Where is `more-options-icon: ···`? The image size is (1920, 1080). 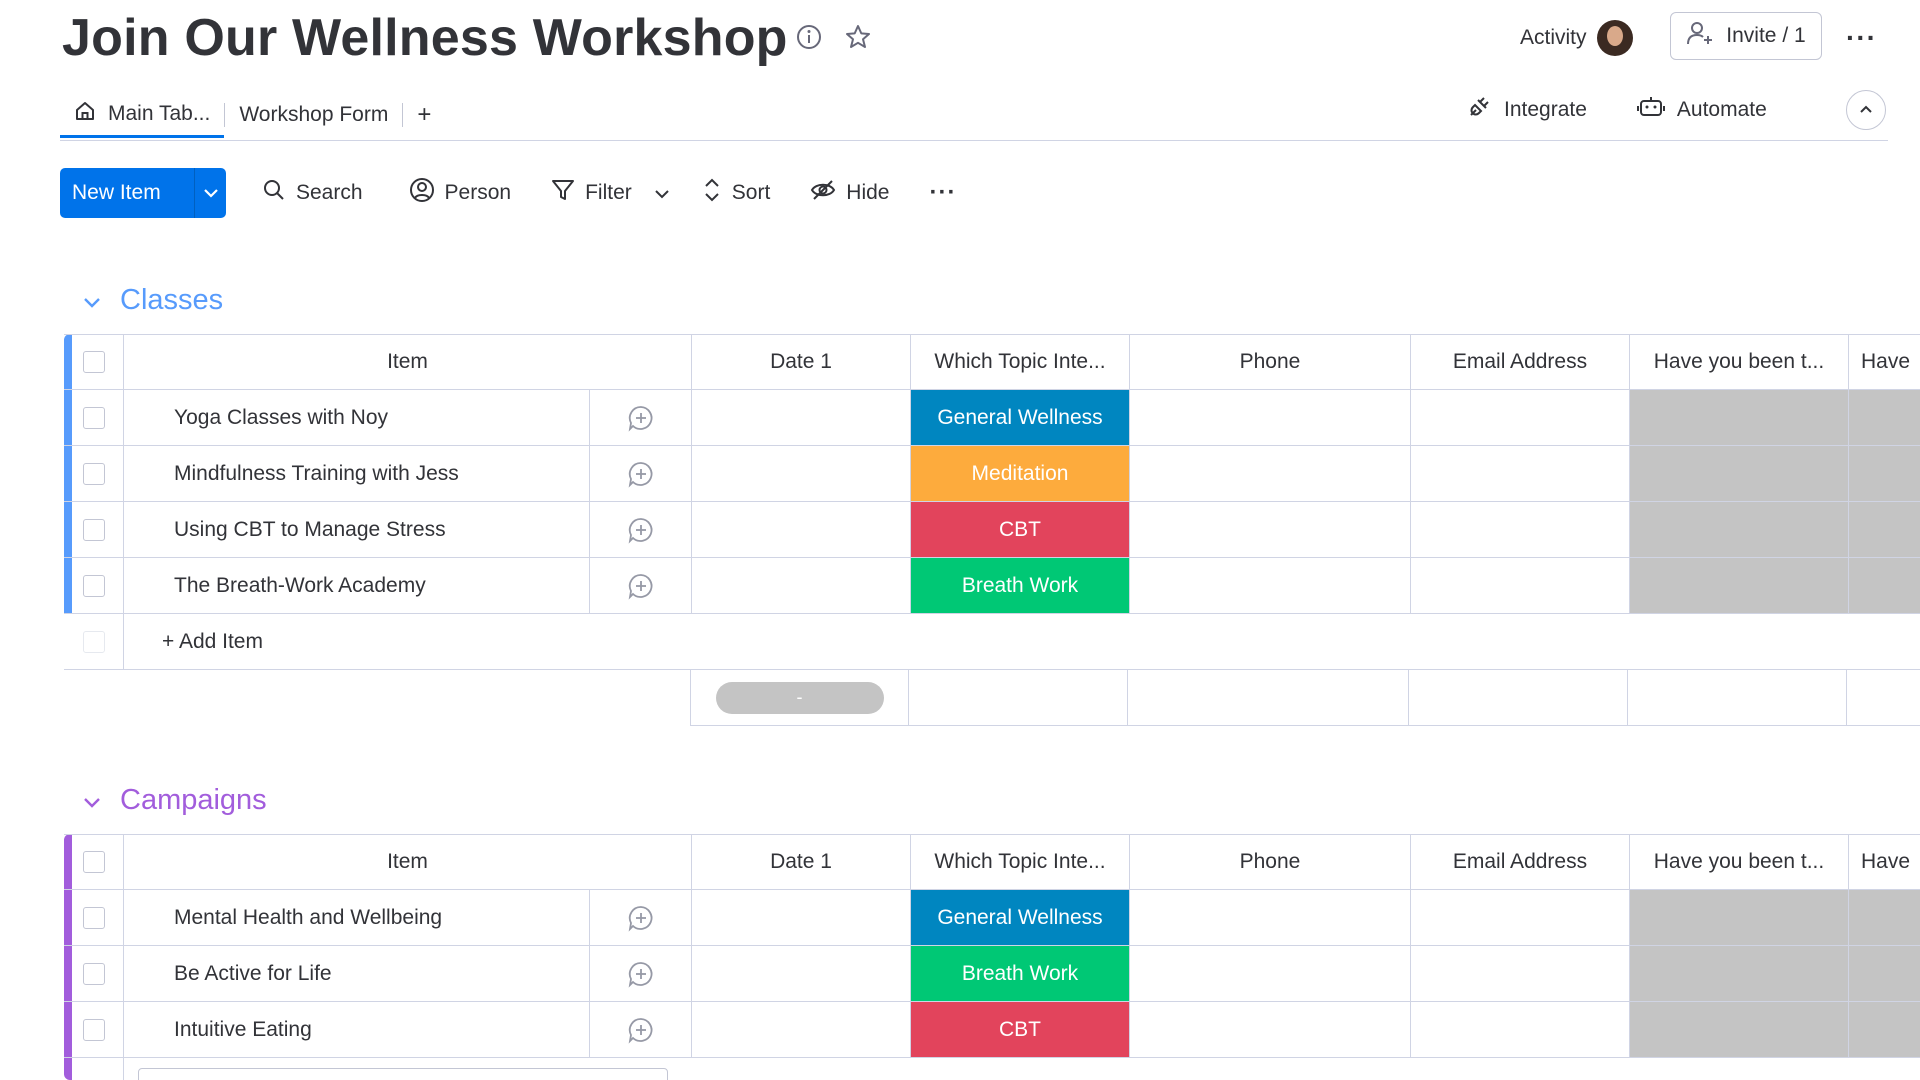 more-options-icon: ··· is located at coordinates (1861, 38).